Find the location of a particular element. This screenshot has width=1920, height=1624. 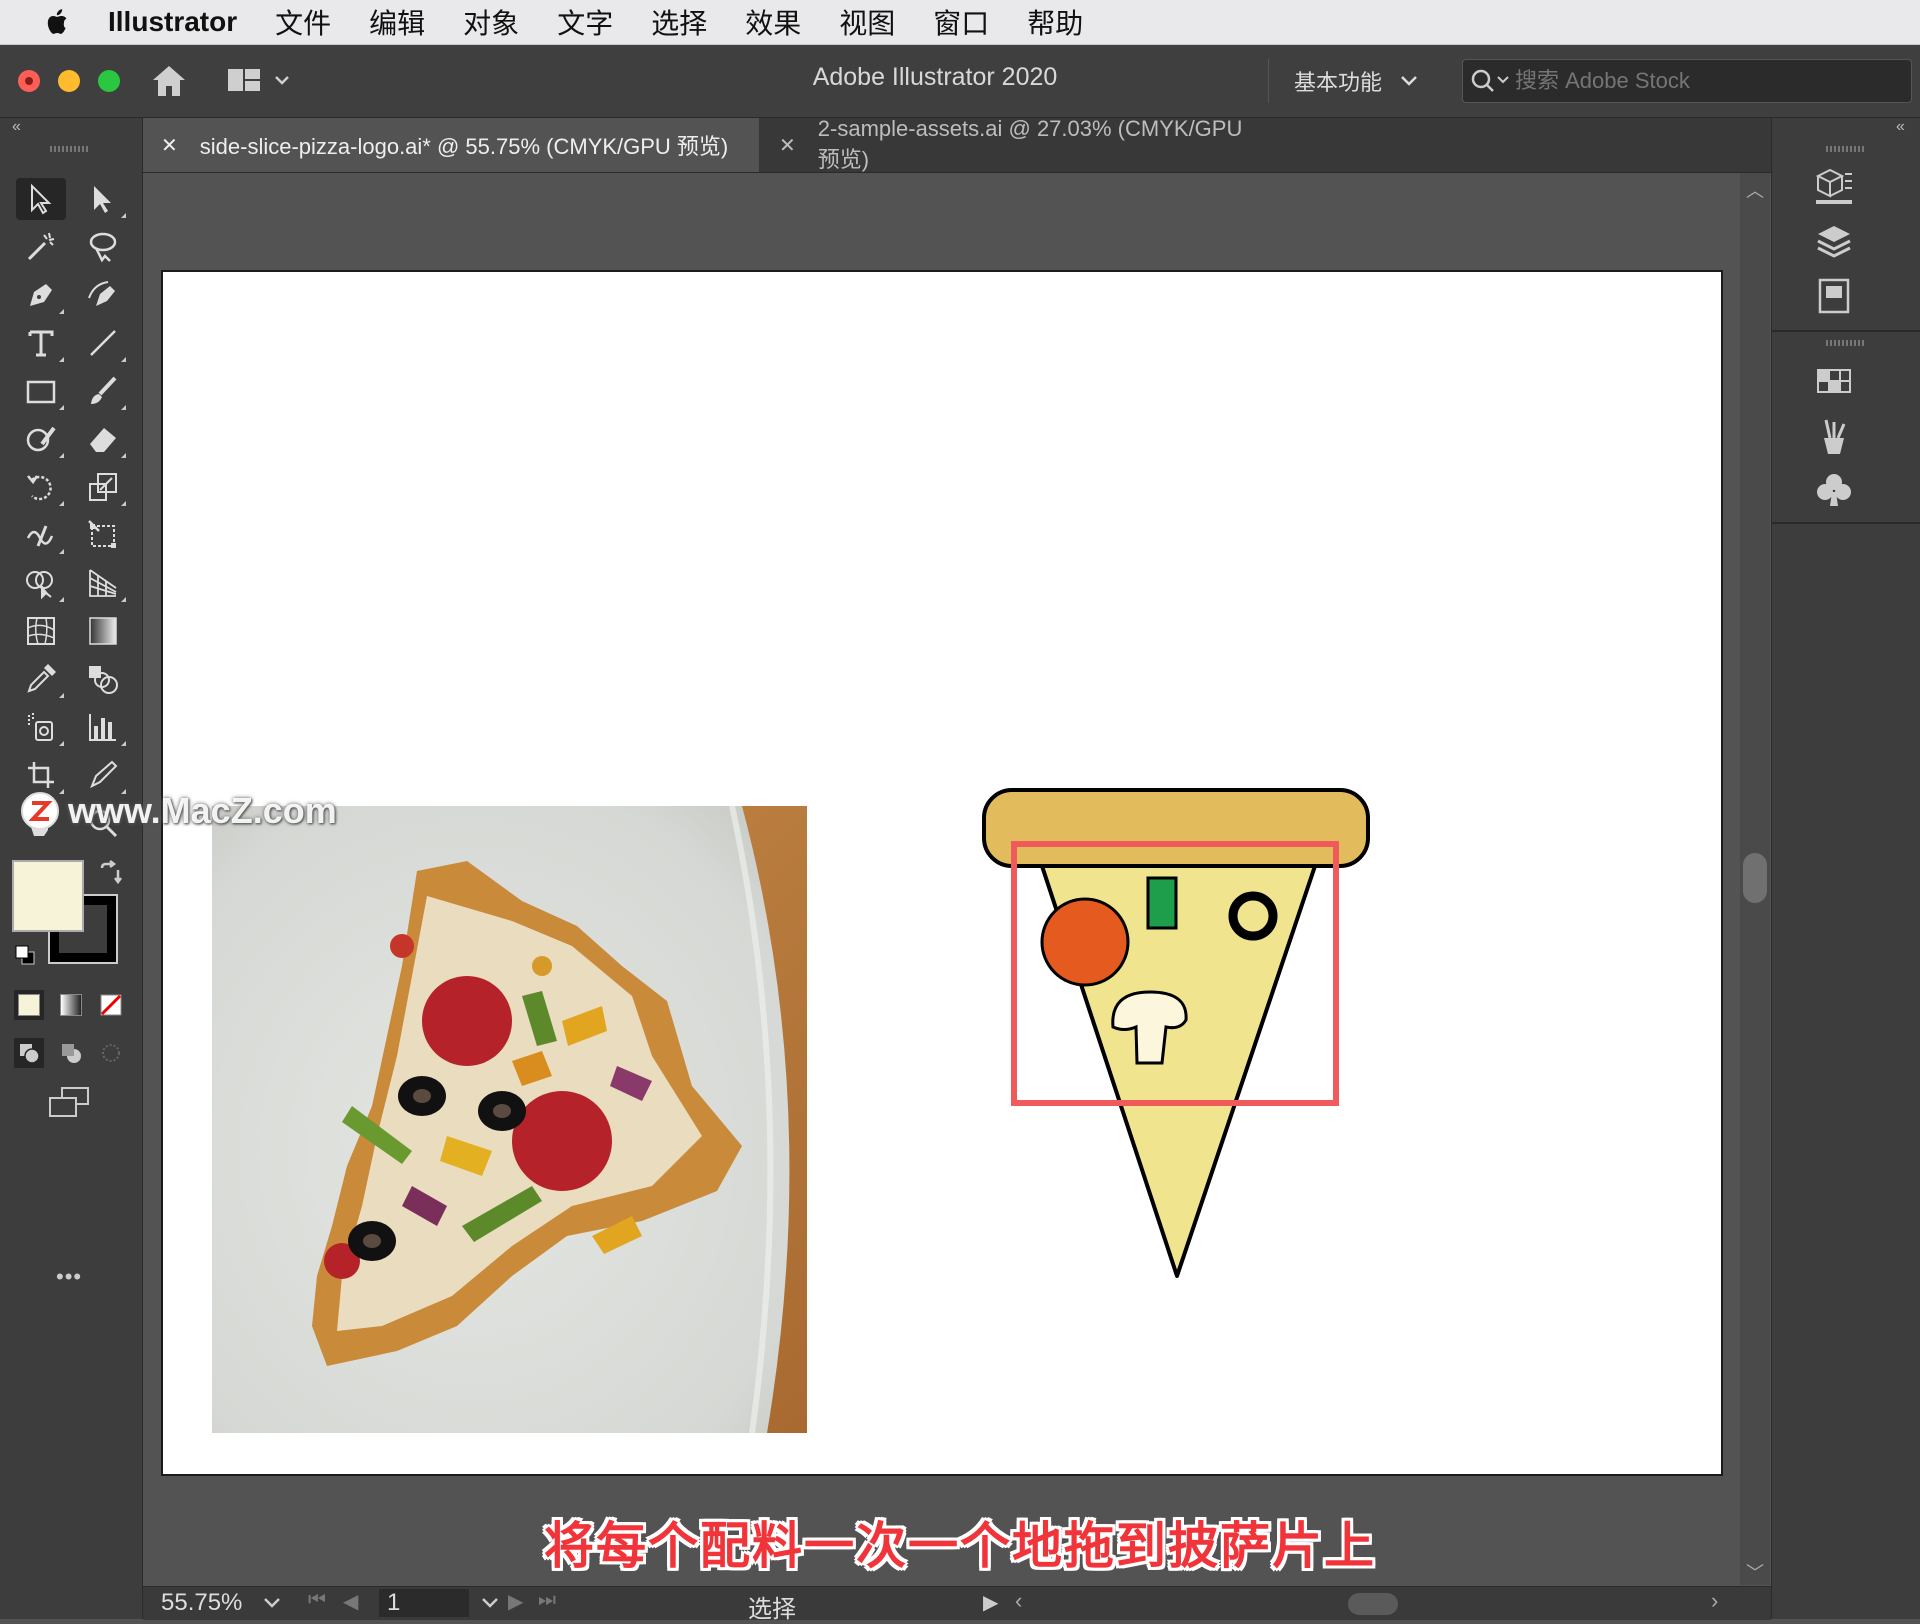

lasso-tool is located at coordinates (103, 247).